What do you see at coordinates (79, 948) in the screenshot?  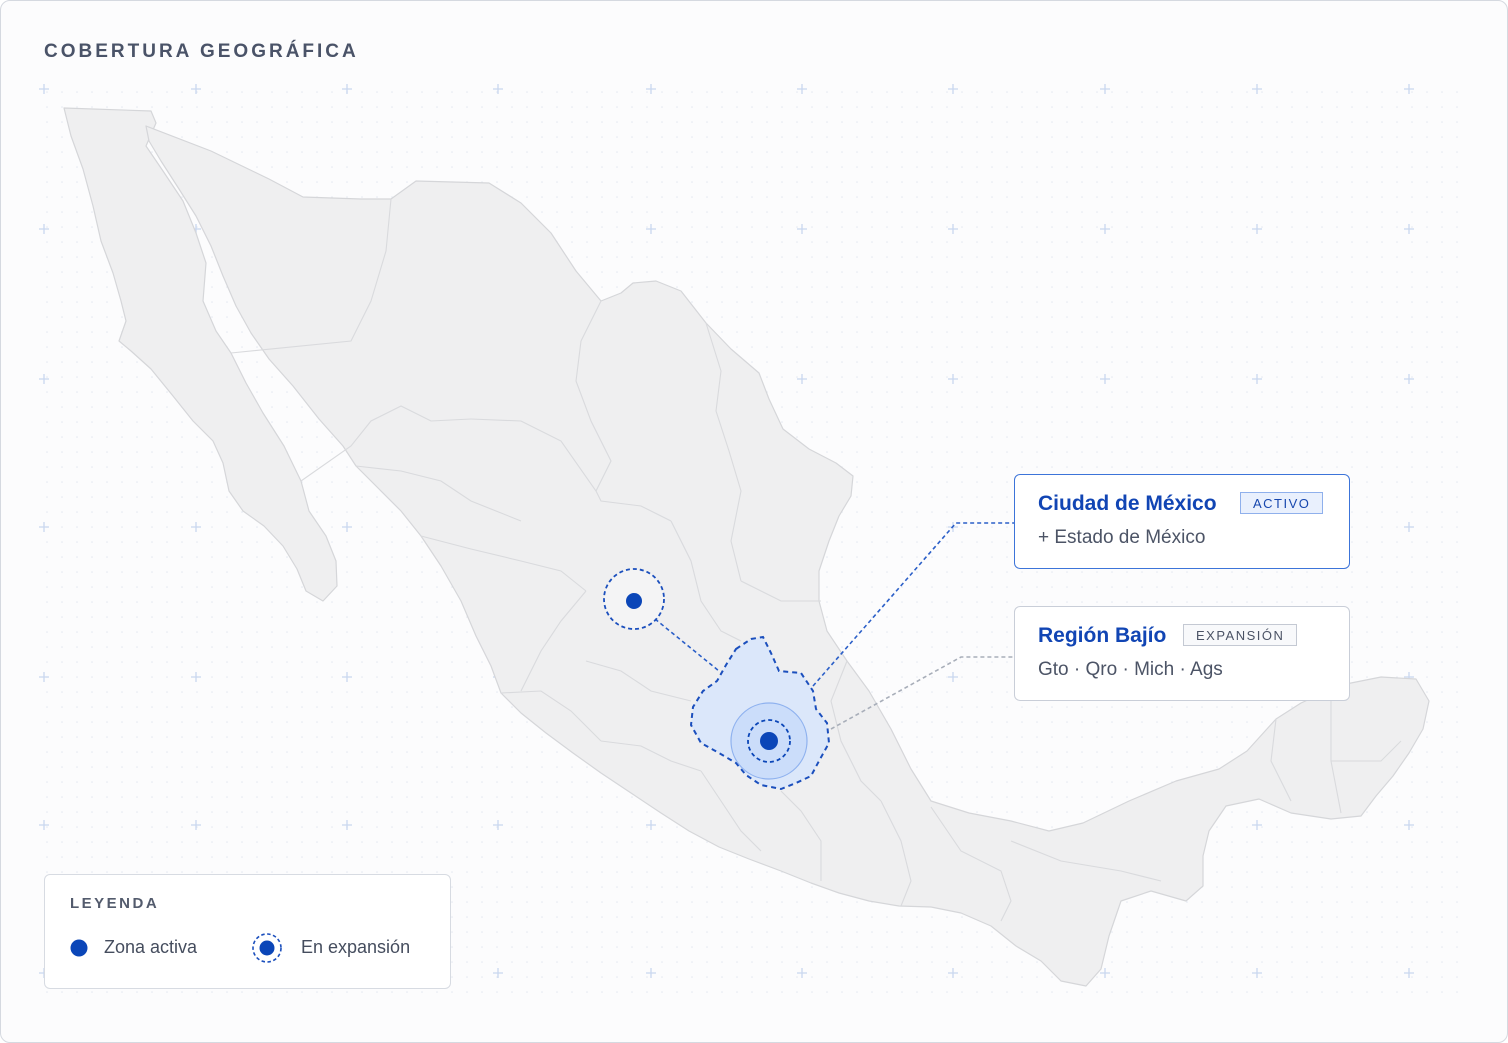 I see `filled-dot-icon` at bounding box center [79, 948].